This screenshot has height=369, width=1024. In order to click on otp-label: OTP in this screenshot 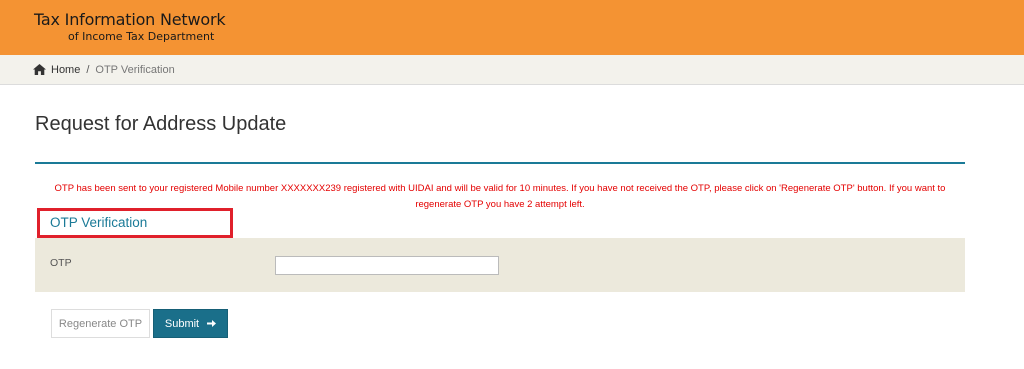, I will do `click(61, 263)`.